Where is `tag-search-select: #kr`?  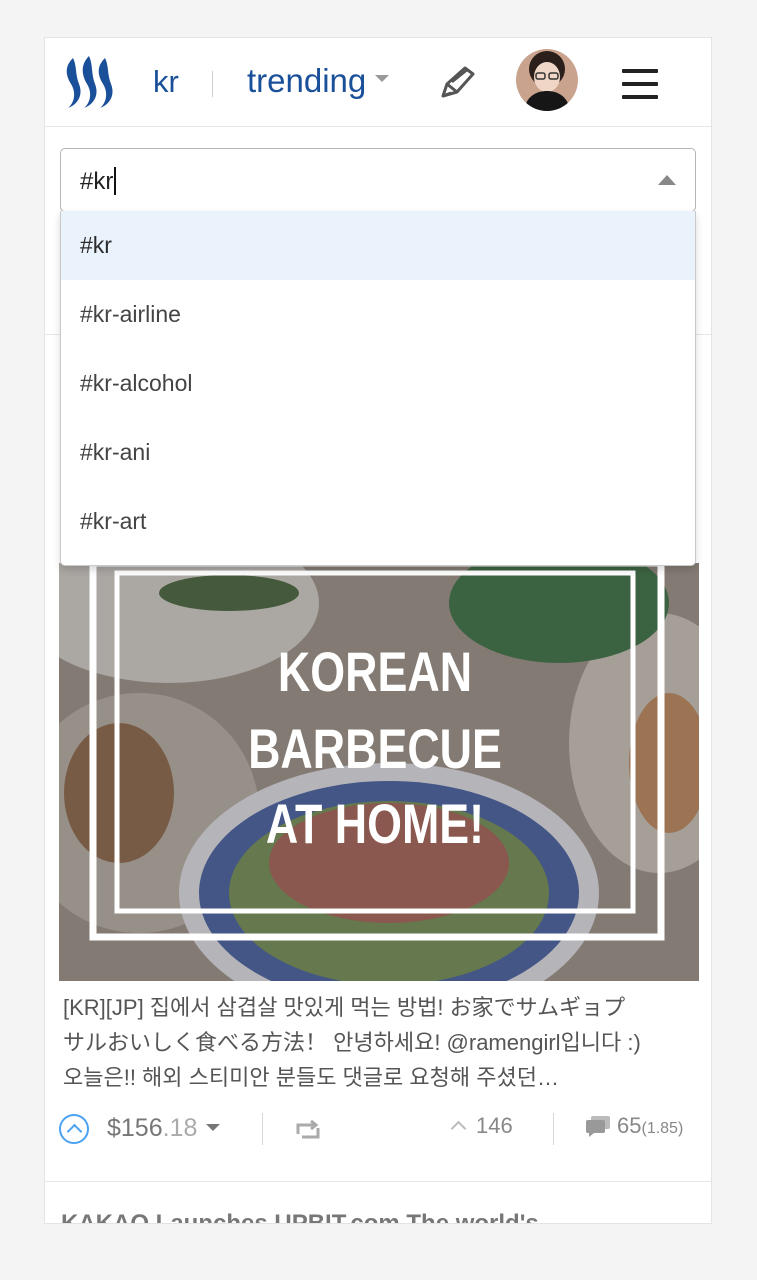
tag-search-select: #kr is located at coordinates (378, 180).